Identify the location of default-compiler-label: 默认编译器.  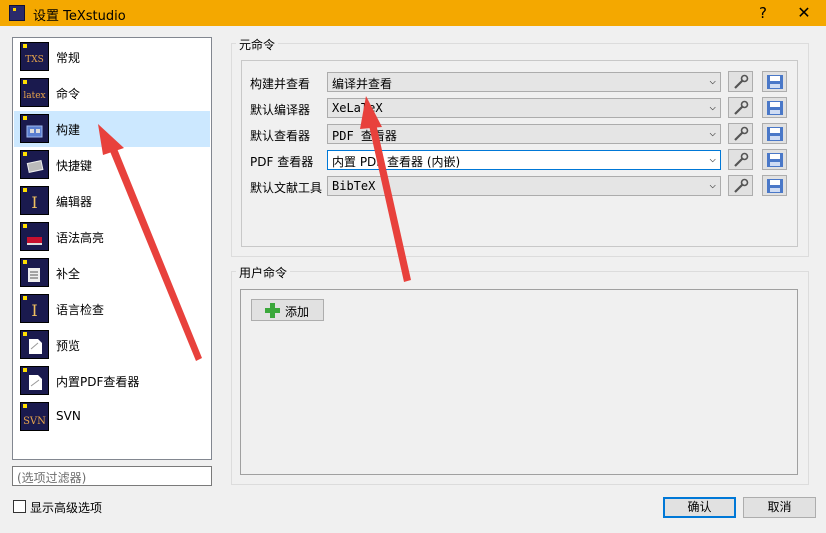
(280, 110).